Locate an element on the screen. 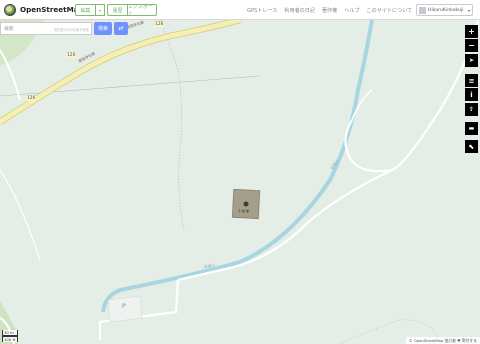  directions-icon: ⇄ is located at coordinates (121, 28).